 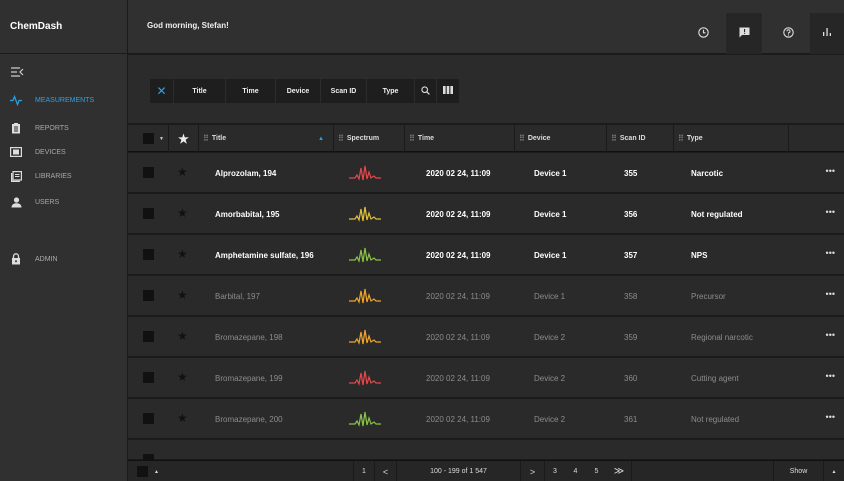 I want to click on analytics-button, so click(x=827, y=33).